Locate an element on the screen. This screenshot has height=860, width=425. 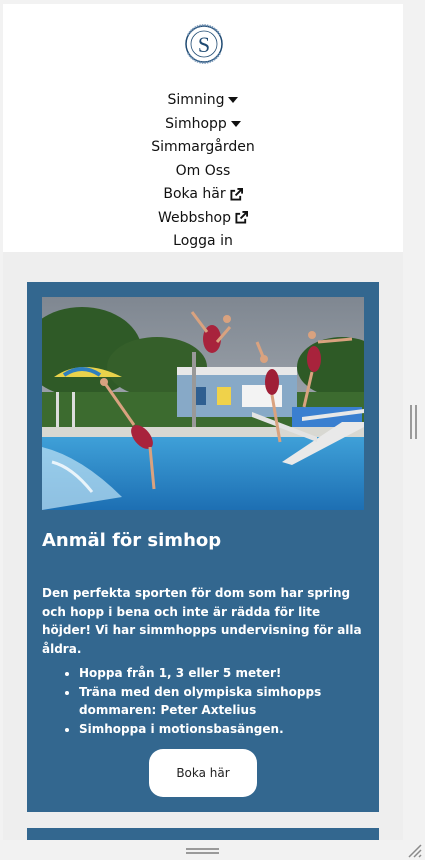
nav-item-label: Logga in is located at coordinates (203, 241).